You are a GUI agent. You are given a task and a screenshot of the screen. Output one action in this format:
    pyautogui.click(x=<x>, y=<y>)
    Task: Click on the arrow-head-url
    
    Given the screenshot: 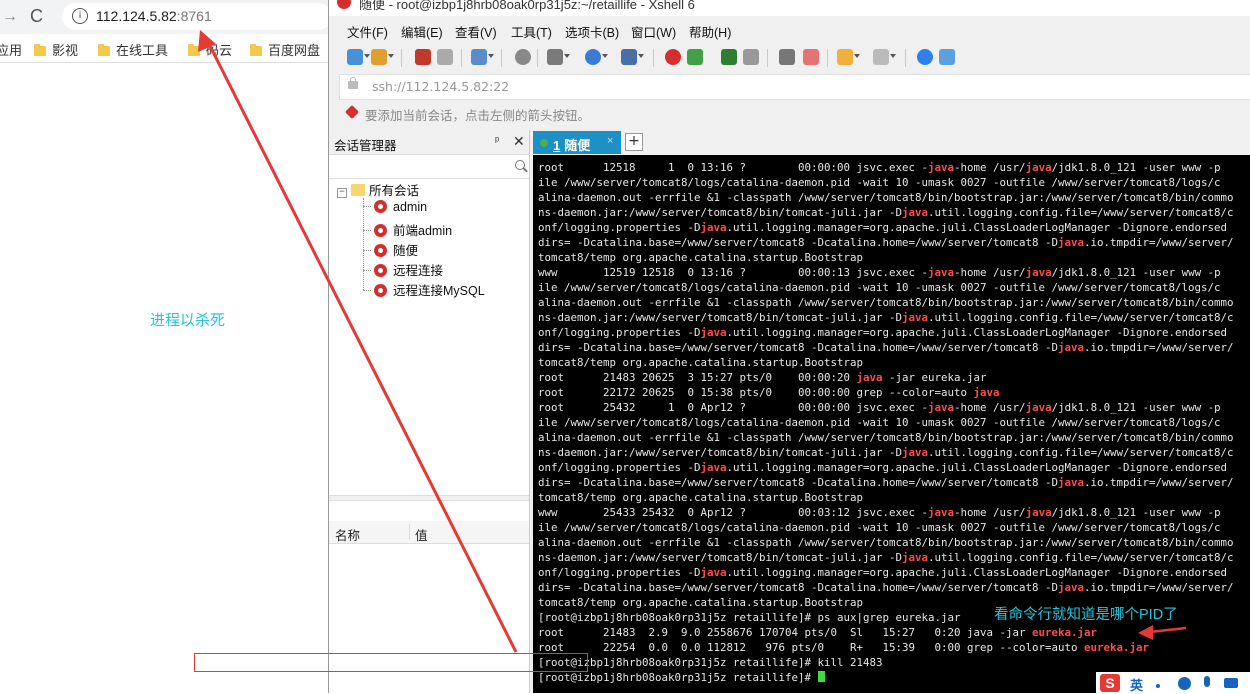 What is the action you would take?
    pyautogui.click(x=207, y=41)
    